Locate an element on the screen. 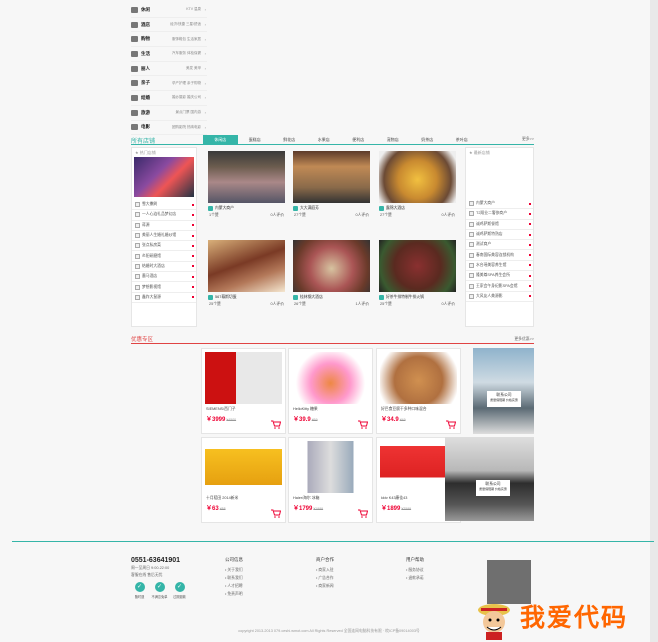  store-list-item: 春南国际美容连锁机构 is located at coordinates (499, 255).